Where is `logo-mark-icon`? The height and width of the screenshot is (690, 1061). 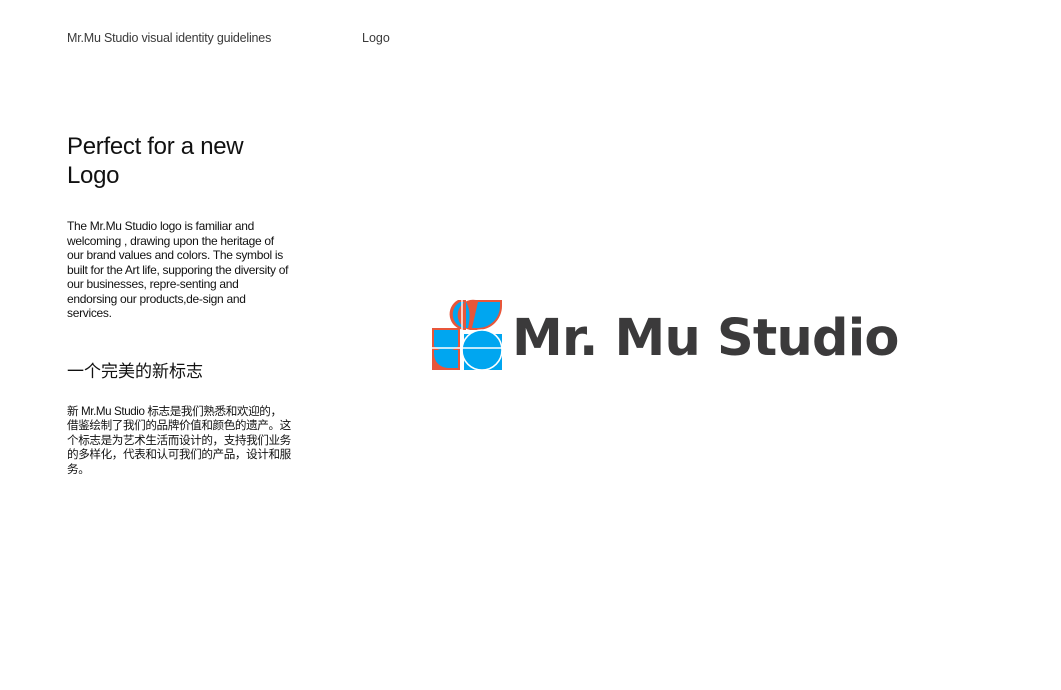
logo-mark-icon is located at coordinates (467, 335).